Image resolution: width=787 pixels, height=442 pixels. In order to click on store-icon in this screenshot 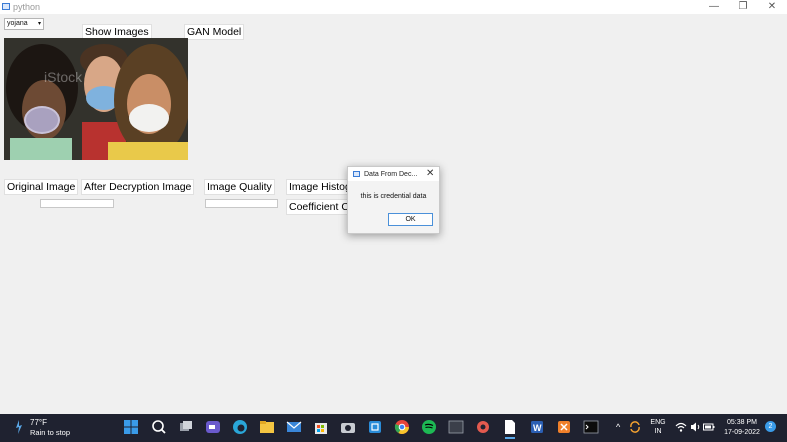, I will do `click(321, 427)`.